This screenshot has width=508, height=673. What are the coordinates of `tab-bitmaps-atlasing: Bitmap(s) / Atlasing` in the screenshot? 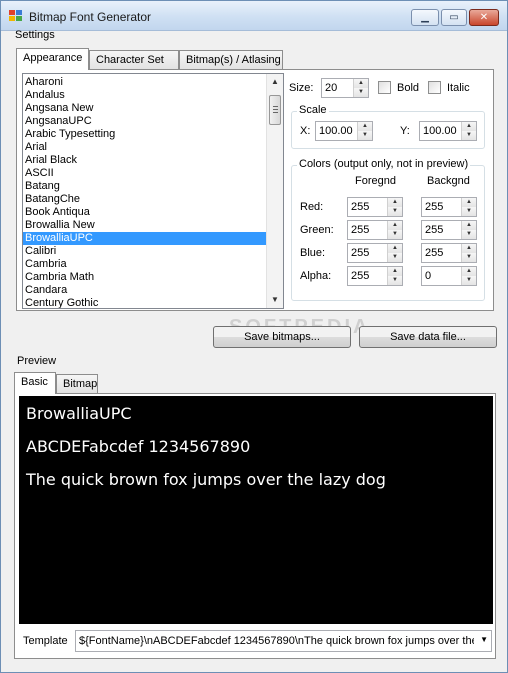 It's located at (231, 60).